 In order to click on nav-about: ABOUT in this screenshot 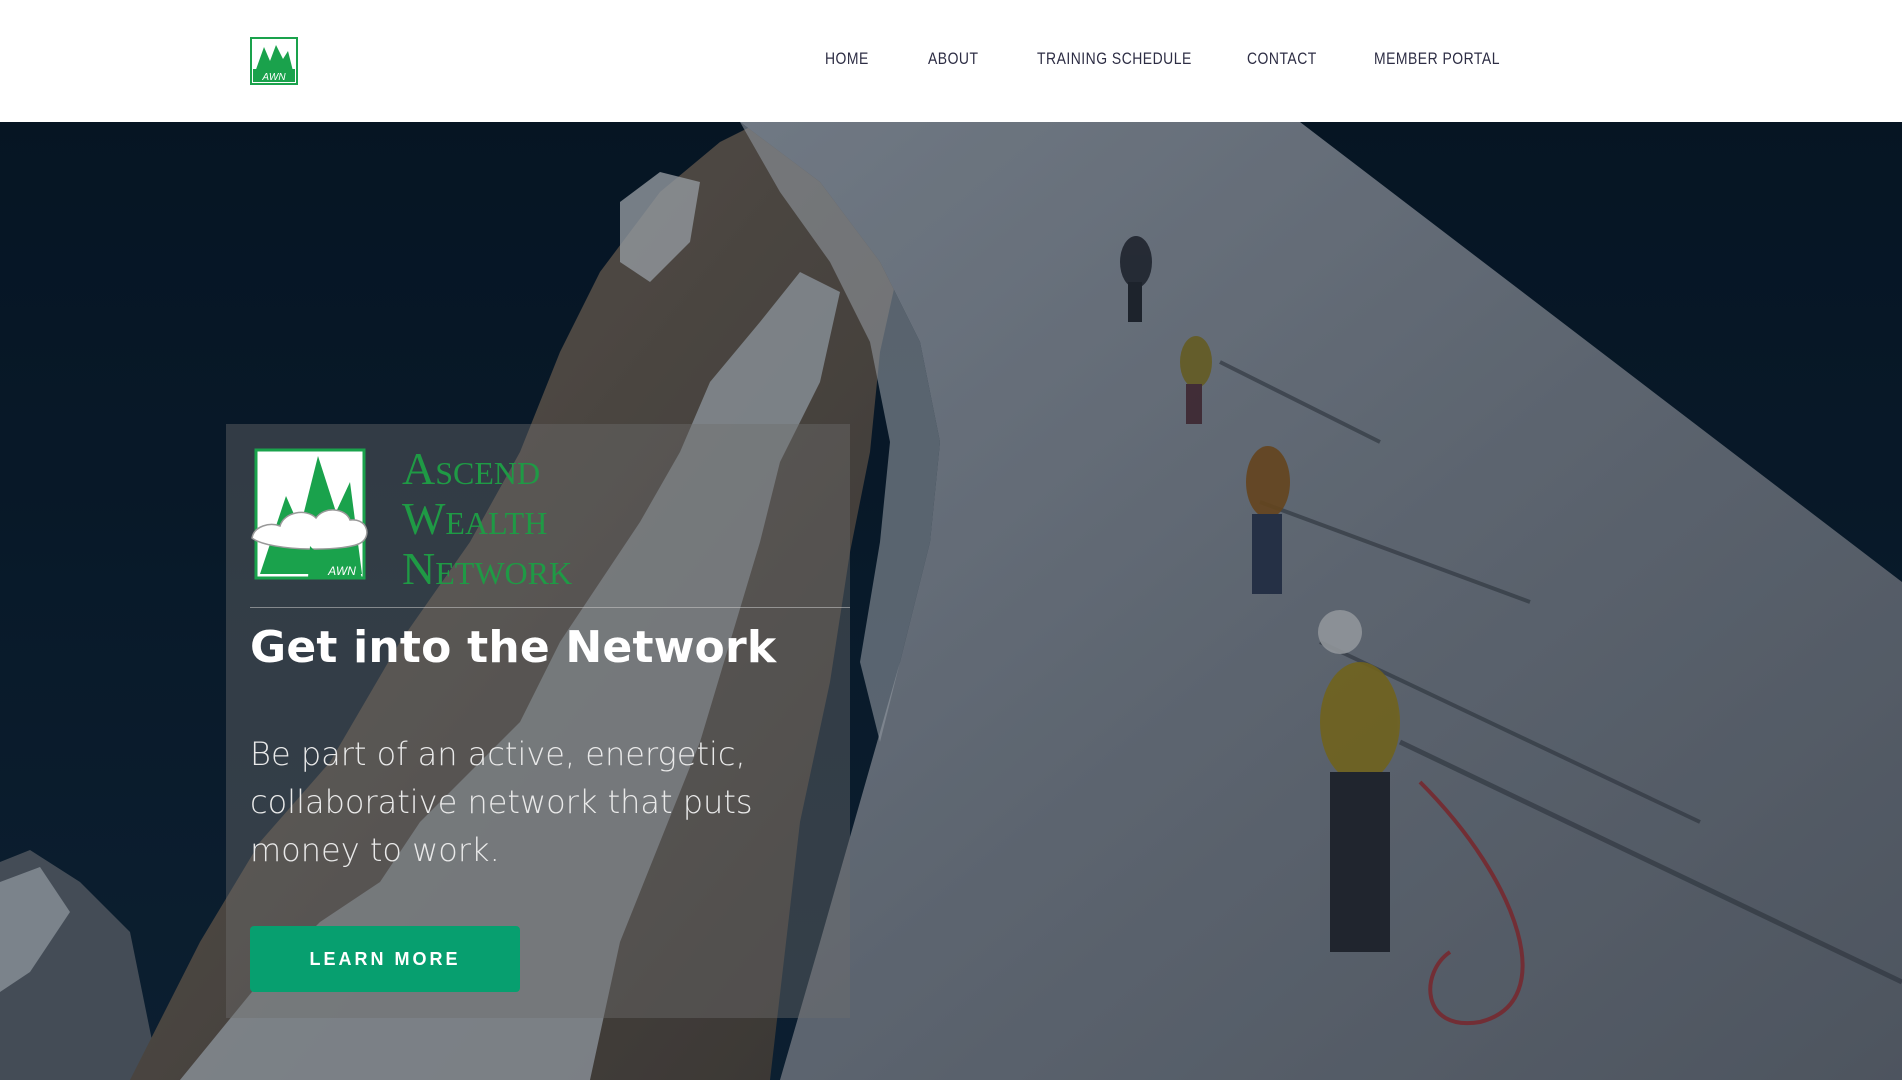, I will do `click(953, 59)`.